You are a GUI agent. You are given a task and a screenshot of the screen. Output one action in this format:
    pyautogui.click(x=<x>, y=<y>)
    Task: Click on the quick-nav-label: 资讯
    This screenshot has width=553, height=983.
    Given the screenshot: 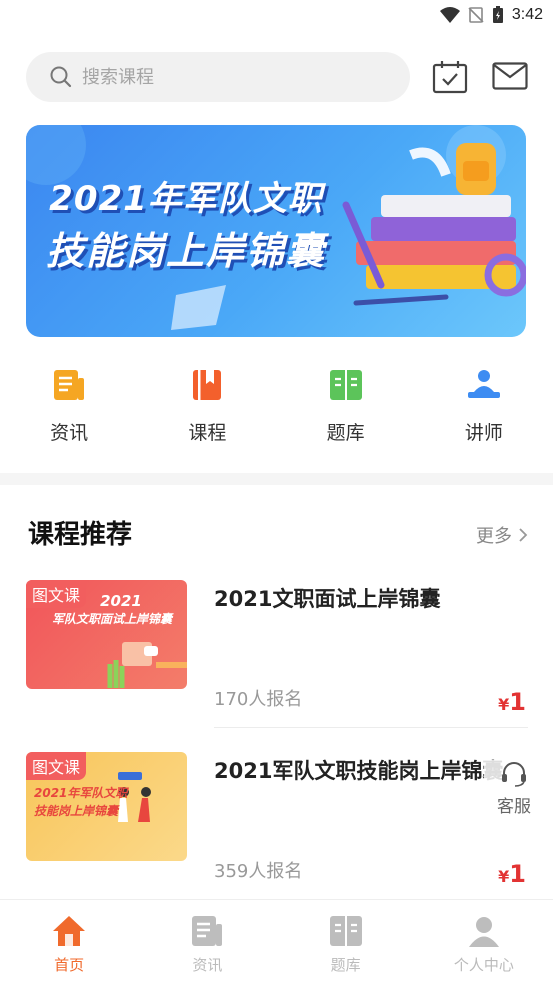 What is the action you would take?
    pyautogui.click(x=69, y=433)
    